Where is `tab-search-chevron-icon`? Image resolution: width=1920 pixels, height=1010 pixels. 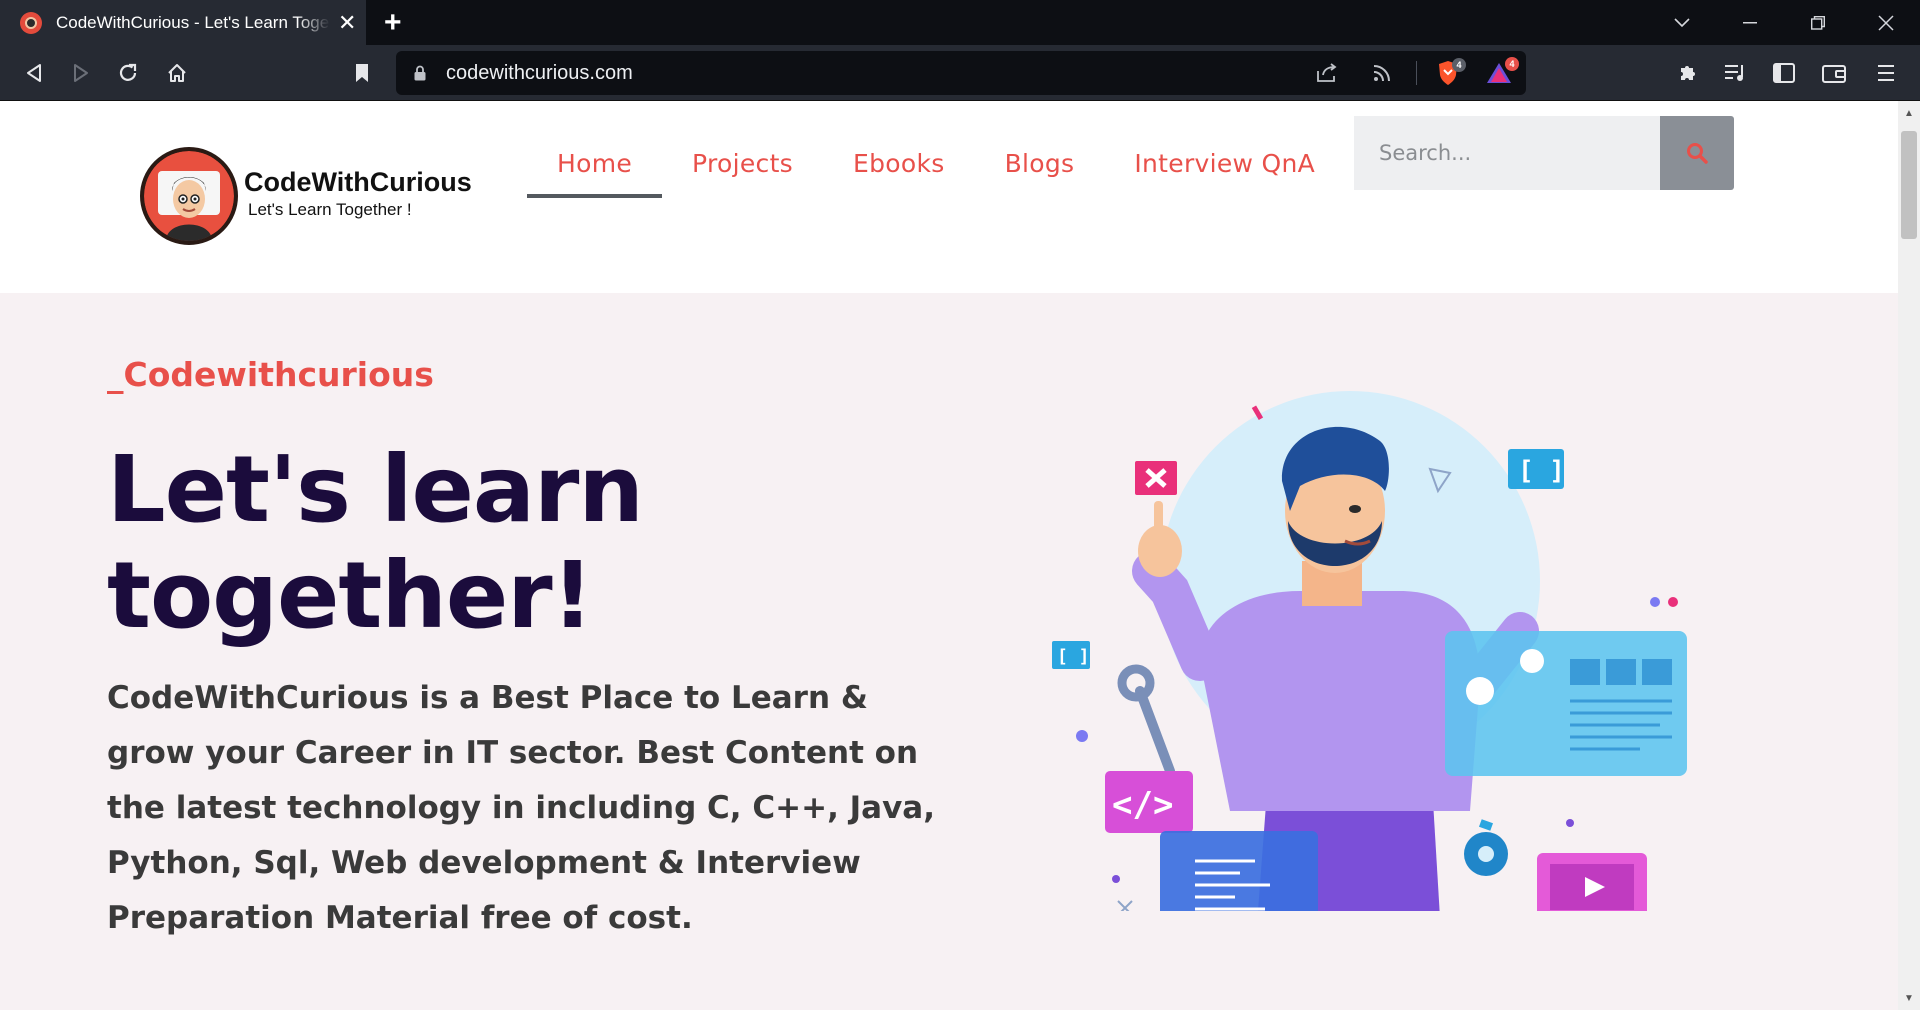
tab-search-chevron-icon is located at coordinates (1682, 22).